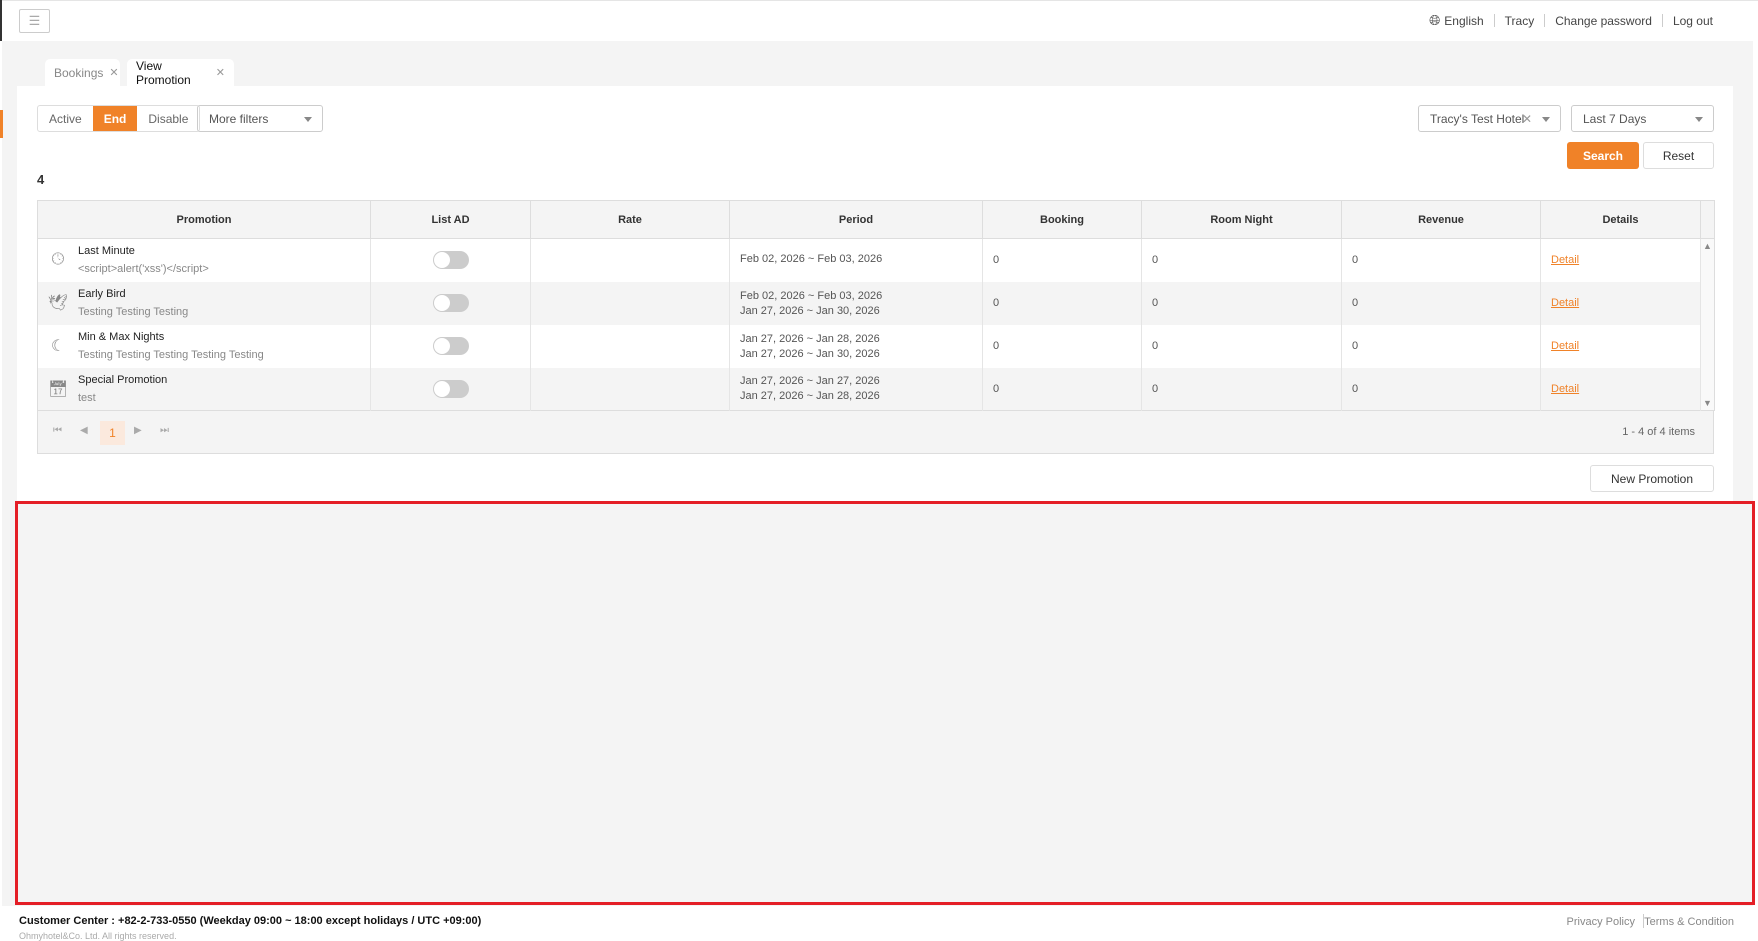  I want to click on clear-icon: ✕, so click(1527, 119).